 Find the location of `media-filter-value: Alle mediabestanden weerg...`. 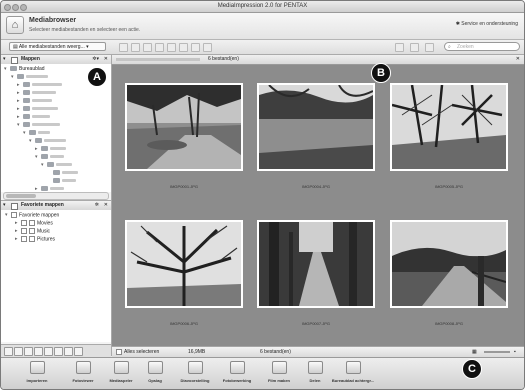

media-filter-value: Alle mediabestanden weerg... is located at coordinates (51, 47).